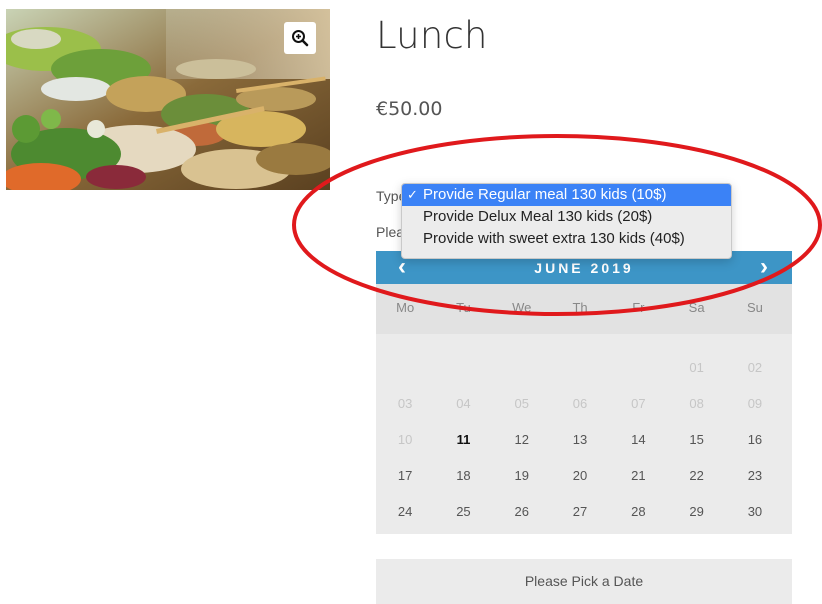 This screenshot has height=604, width=822. What do you see at coordinates (522, 440) in the screenshot?
I see `calendar-day: 12` at bounding box center [522, 440].